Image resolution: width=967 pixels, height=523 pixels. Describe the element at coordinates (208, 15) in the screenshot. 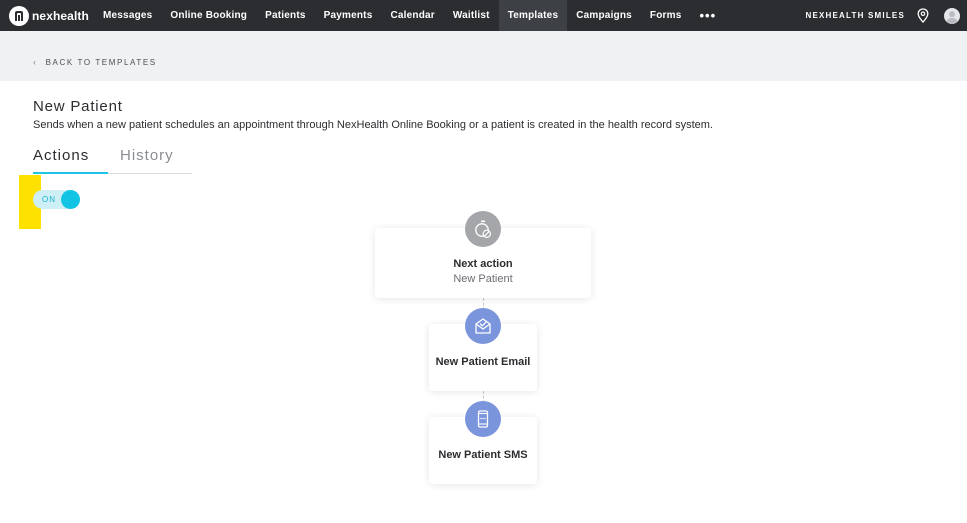

I see `nav-item-online-booking: Online Booking` at that location.